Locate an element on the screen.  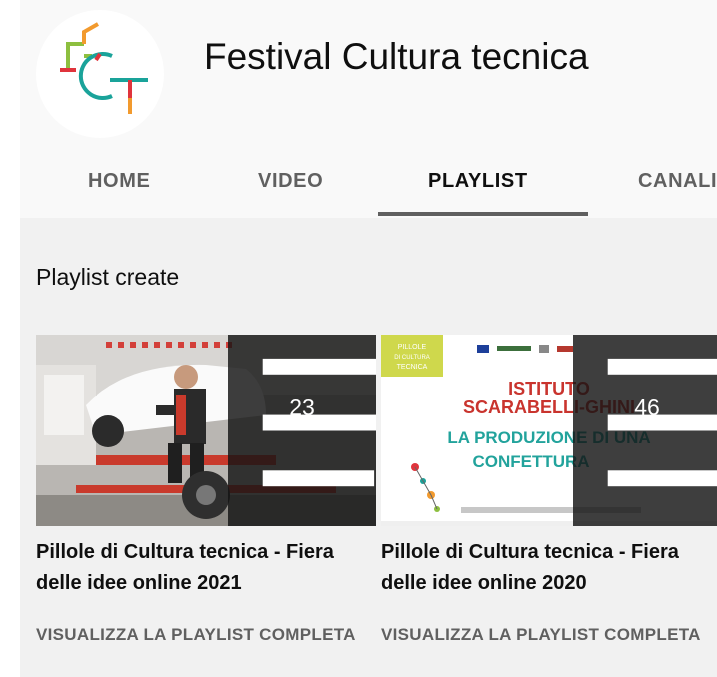
poster-badge-text: PILLOLE is located at coordinates (412, 347).